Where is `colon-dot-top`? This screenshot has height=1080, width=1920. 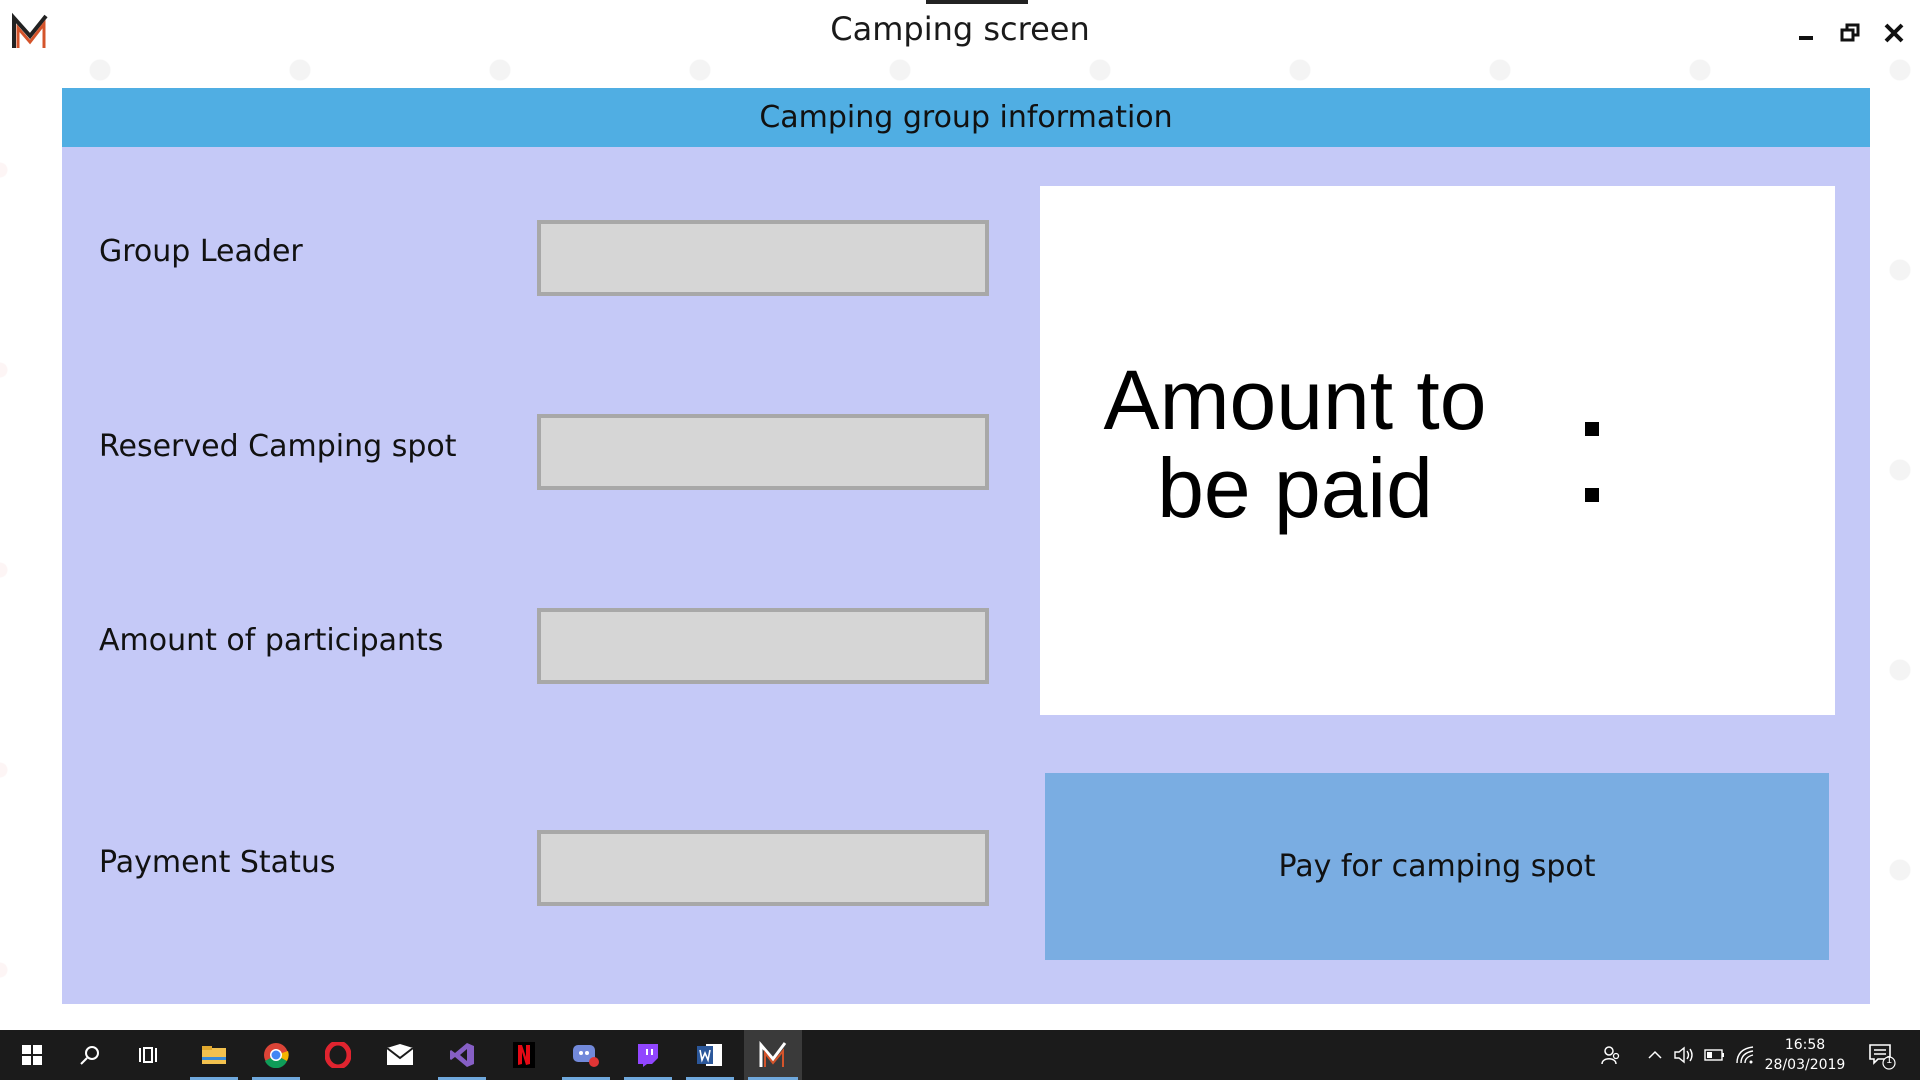 colon-dot-top is located at coordinates (1592, 429).